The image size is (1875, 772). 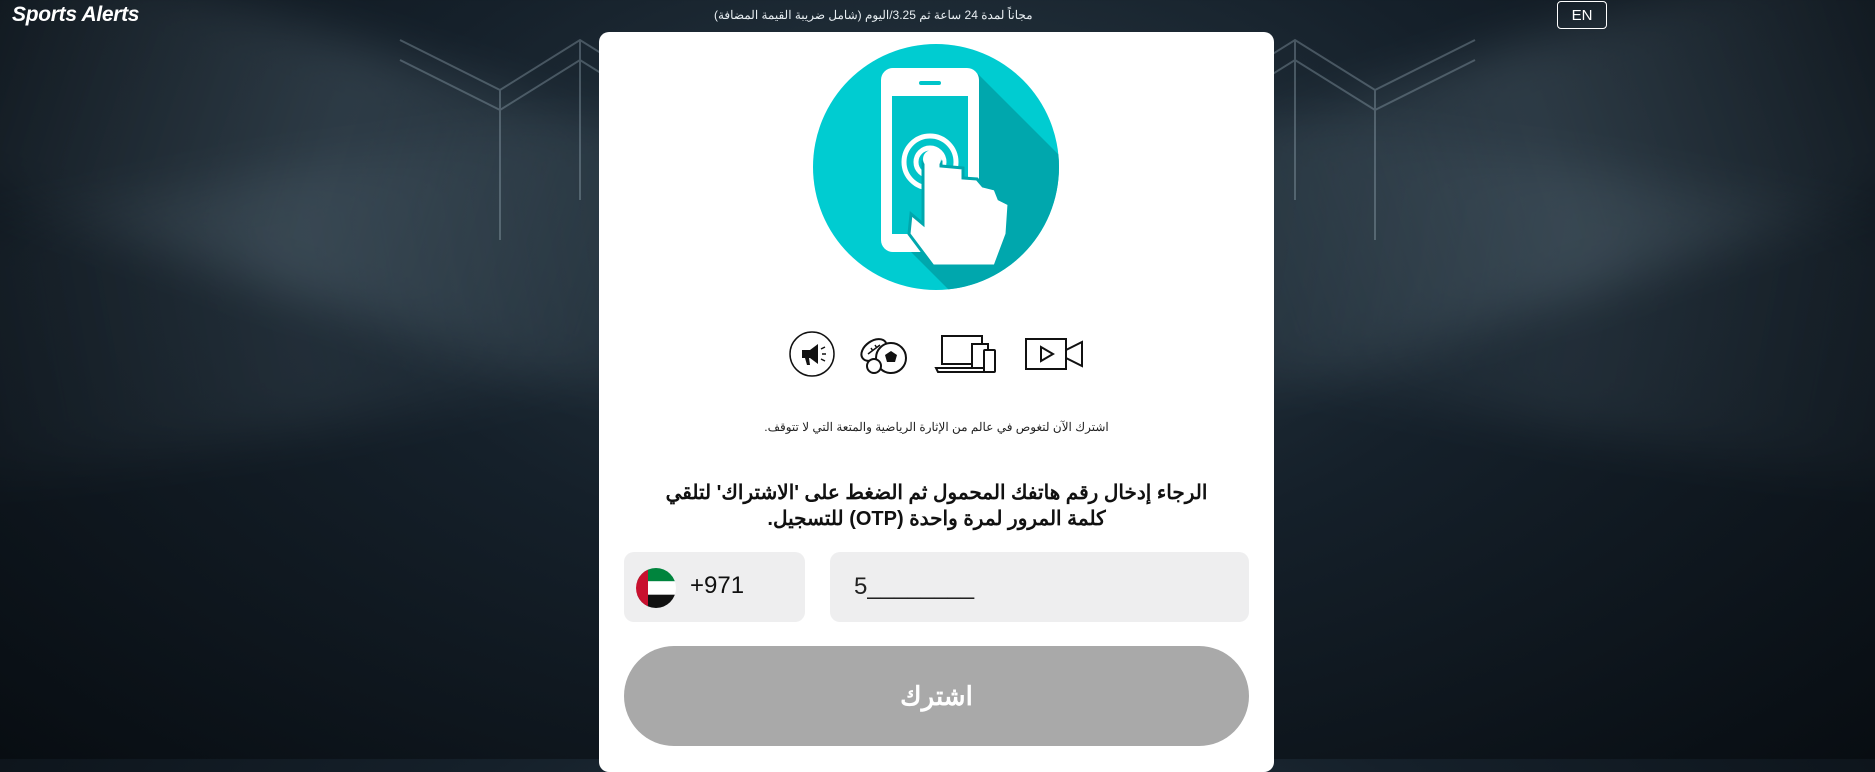 What do you see at coordinates (1582, 15) in the screenshot?
I see `language-toggle-button: EN` at bounding box center [1582, 15].